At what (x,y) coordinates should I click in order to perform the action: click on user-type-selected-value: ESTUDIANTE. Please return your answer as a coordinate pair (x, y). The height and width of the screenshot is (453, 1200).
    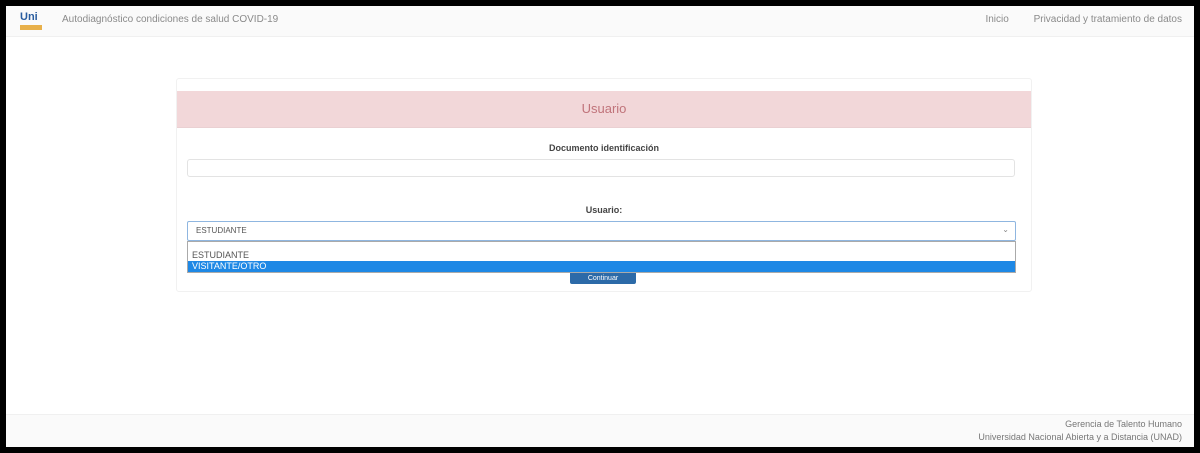
    Looking at the image, I should click on (221, 230).